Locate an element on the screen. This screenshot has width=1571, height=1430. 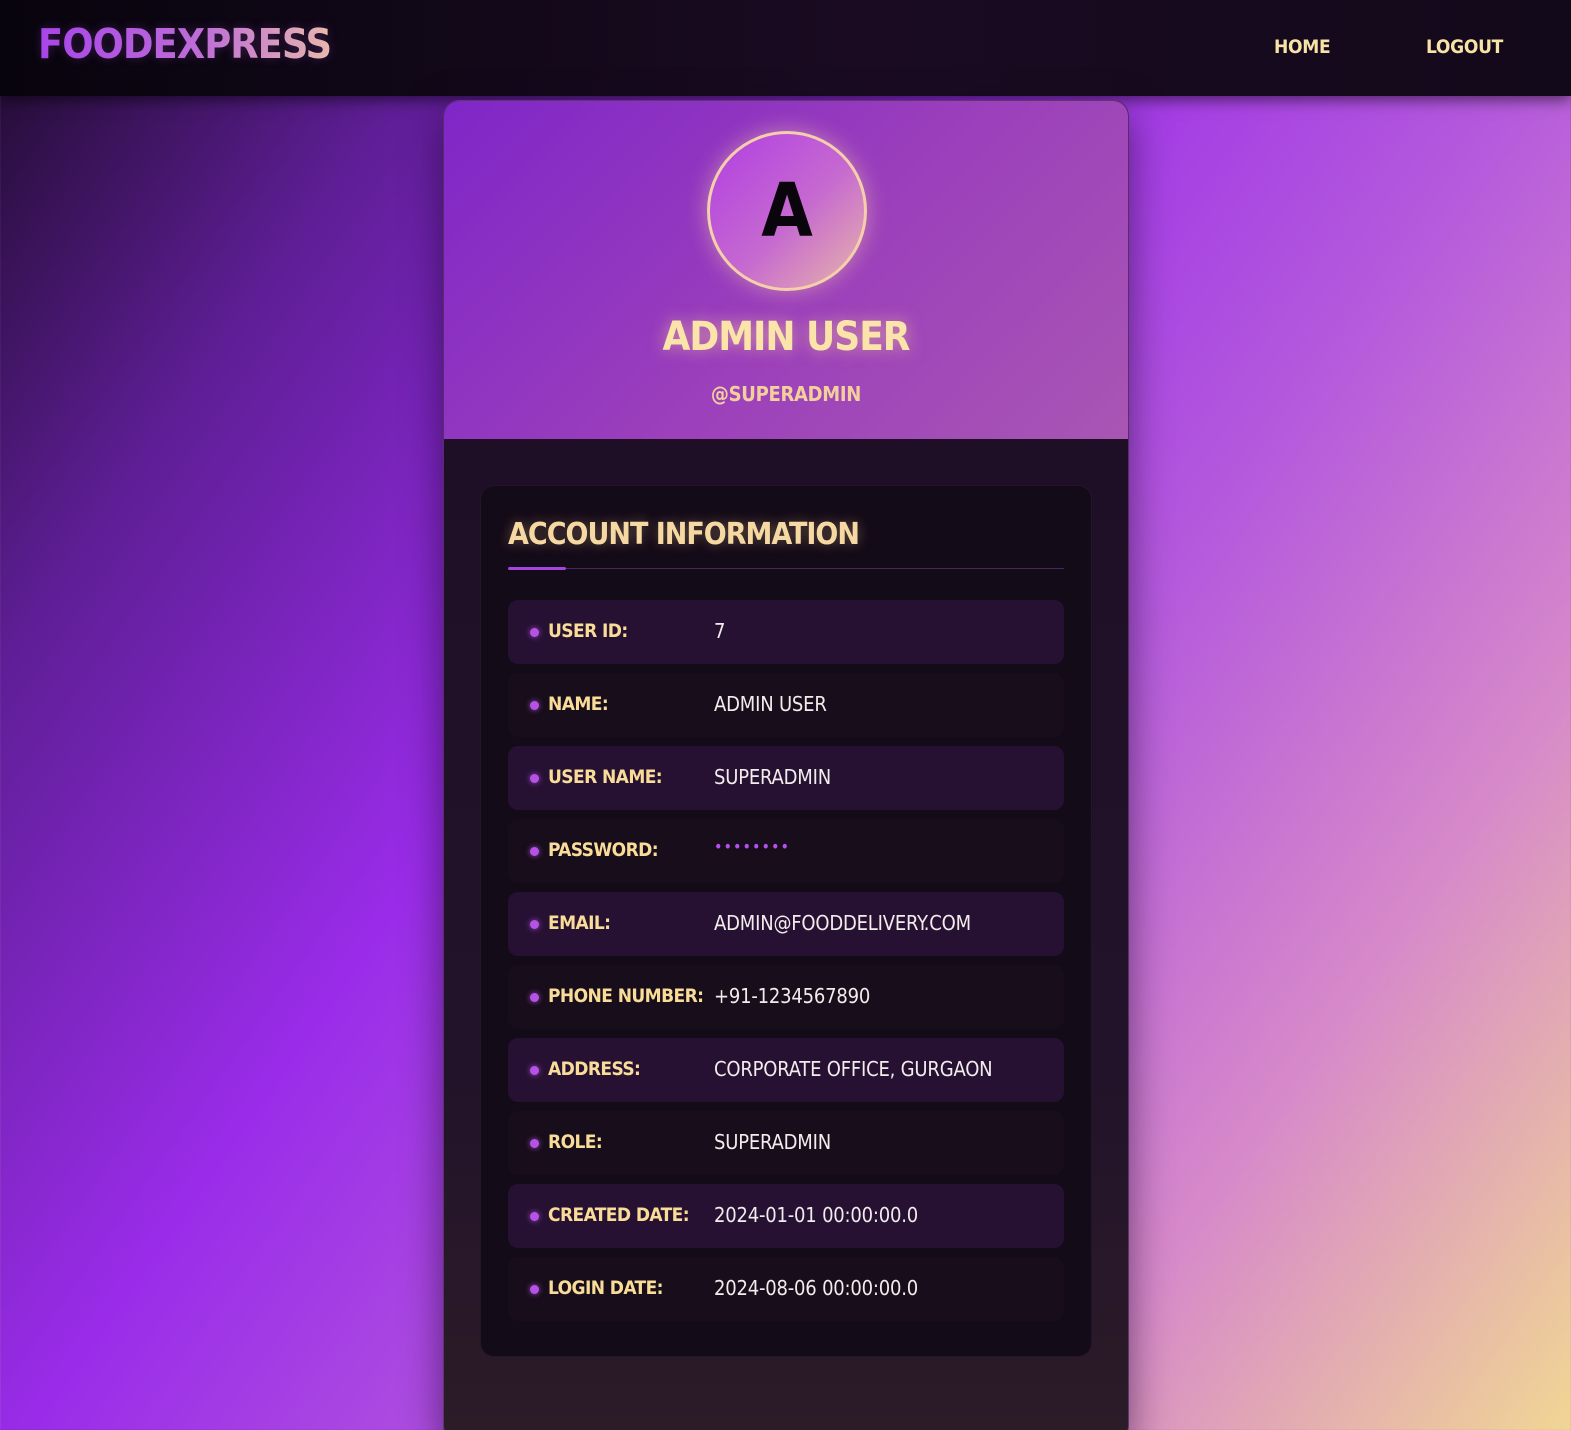
info-value: 2024-08-06 00:00:00.0 is located at coordinates (816, 1288).